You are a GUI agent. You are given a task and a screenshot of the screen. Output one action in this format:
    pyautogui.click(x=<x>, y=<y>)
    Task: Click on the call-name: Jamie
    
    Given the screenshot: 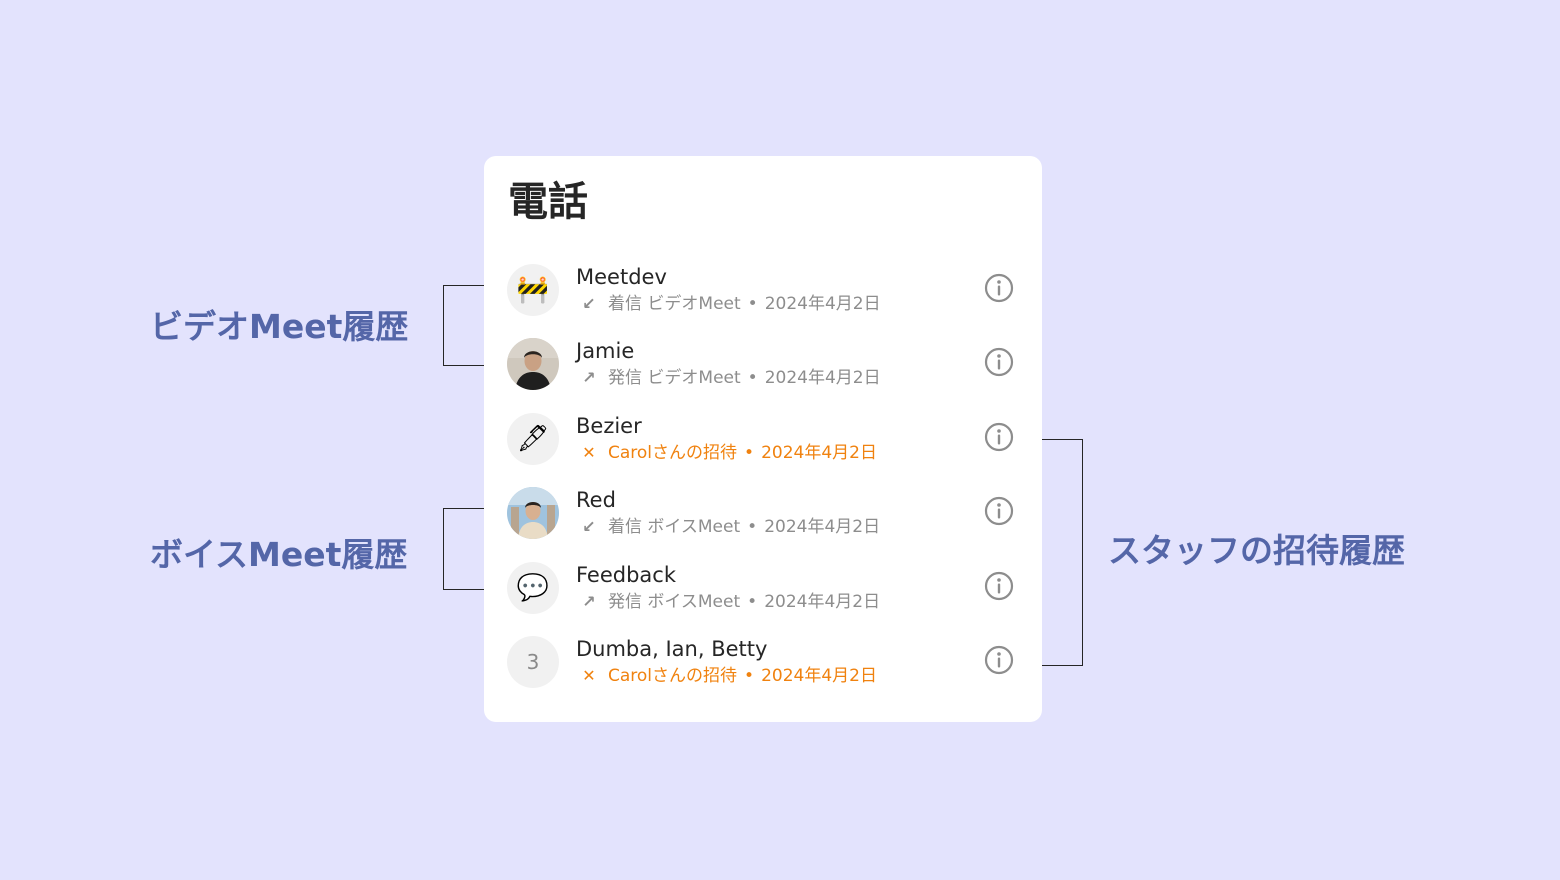 What is the action you would take?
    pyautogui.click(x=605, y=351)
    